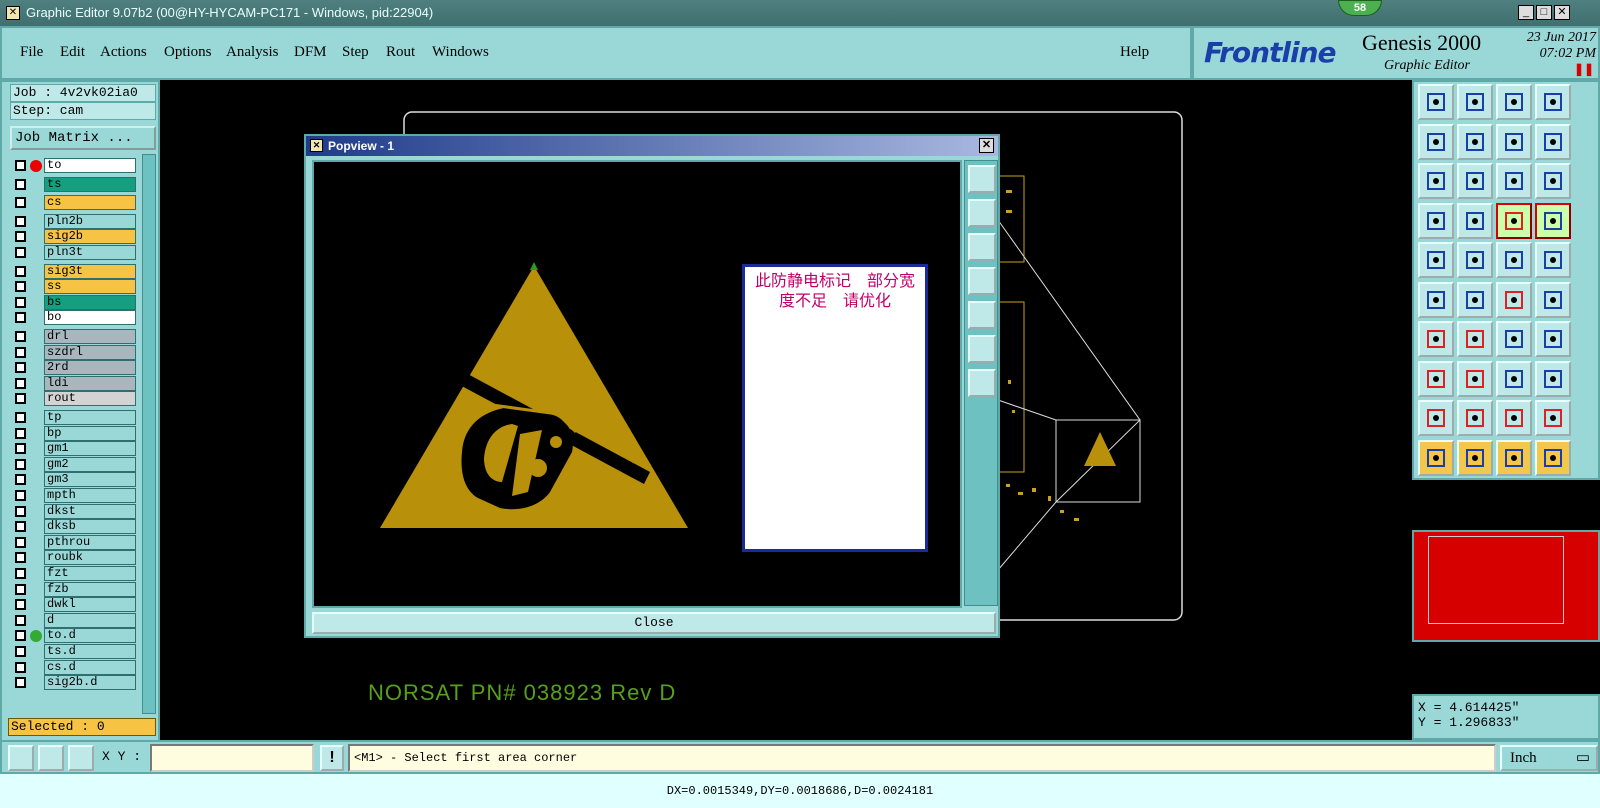  I want to click on cross-icon, so click(1475, 299).